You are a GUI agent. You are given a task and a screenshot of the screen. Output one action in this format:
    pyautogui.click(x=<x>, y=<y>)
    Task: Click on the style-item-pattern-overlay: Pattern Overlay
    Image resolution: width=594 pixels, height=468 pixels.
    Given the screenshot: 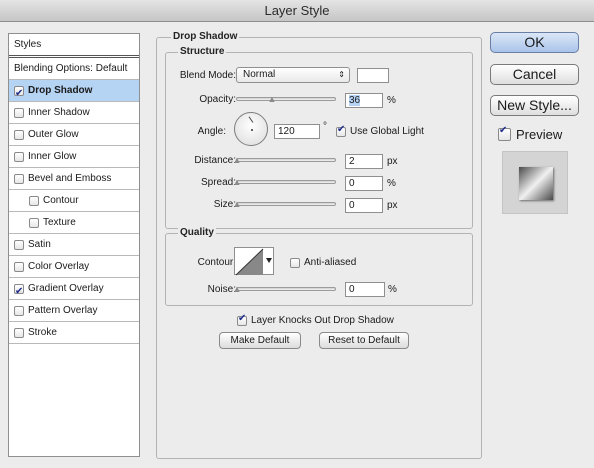 What is the action you would take?
    pyautogui.click(x=74, y=311)
    